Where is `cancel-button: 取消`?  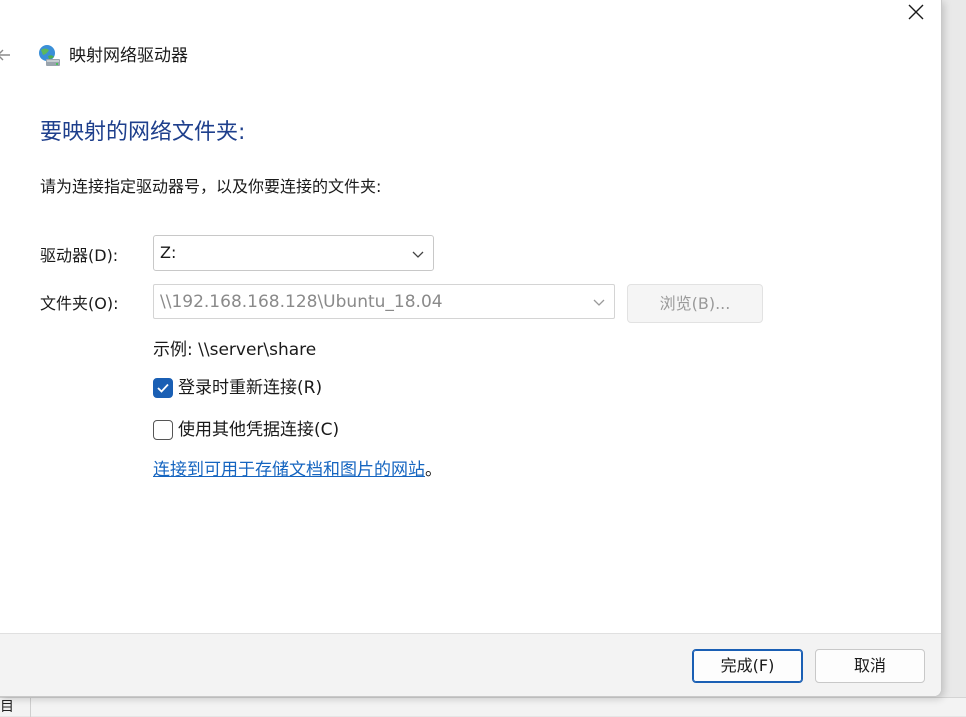 cancel-button: 取消 is located at coordinates (870, 666).